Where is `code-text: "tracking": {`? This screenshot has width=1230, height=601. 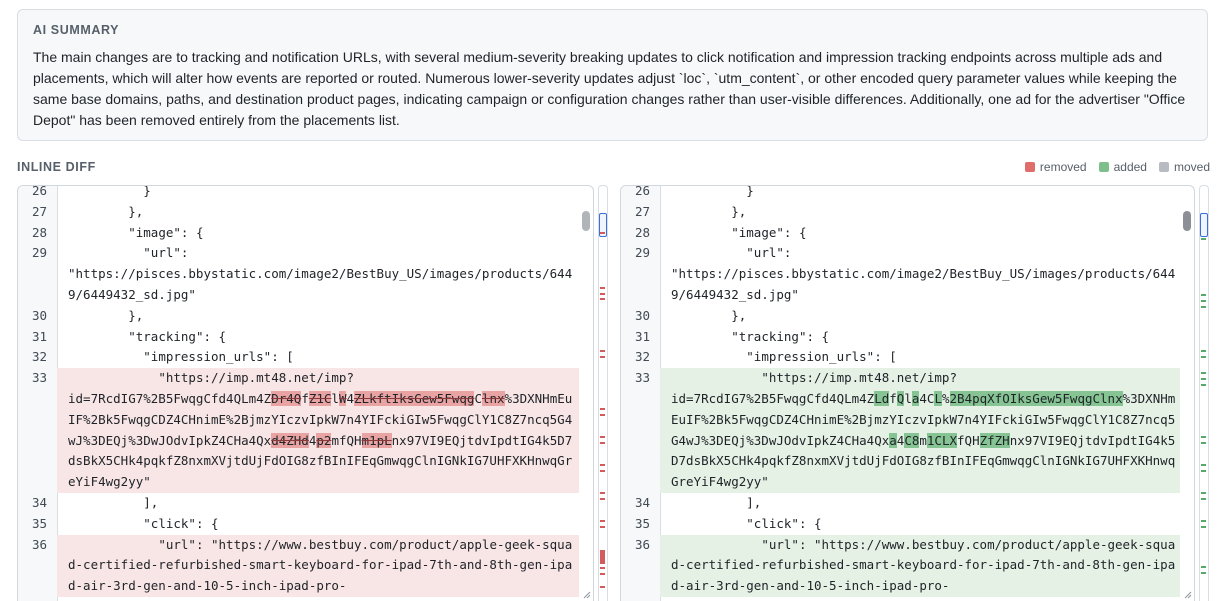 code-text: "tracking": { is located at coordinates (750, 336).